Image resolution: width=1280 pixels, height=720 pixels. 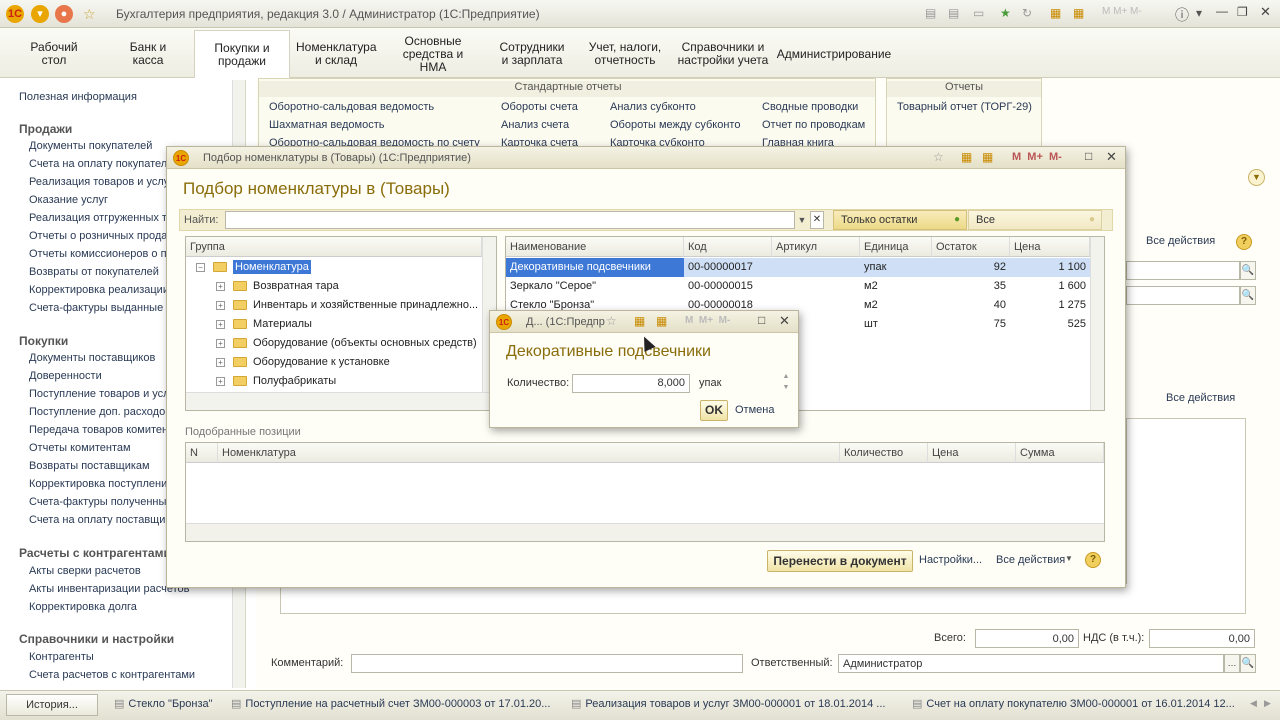 I want to click on report-link: Анализ счета, so click(x=535, y=125).